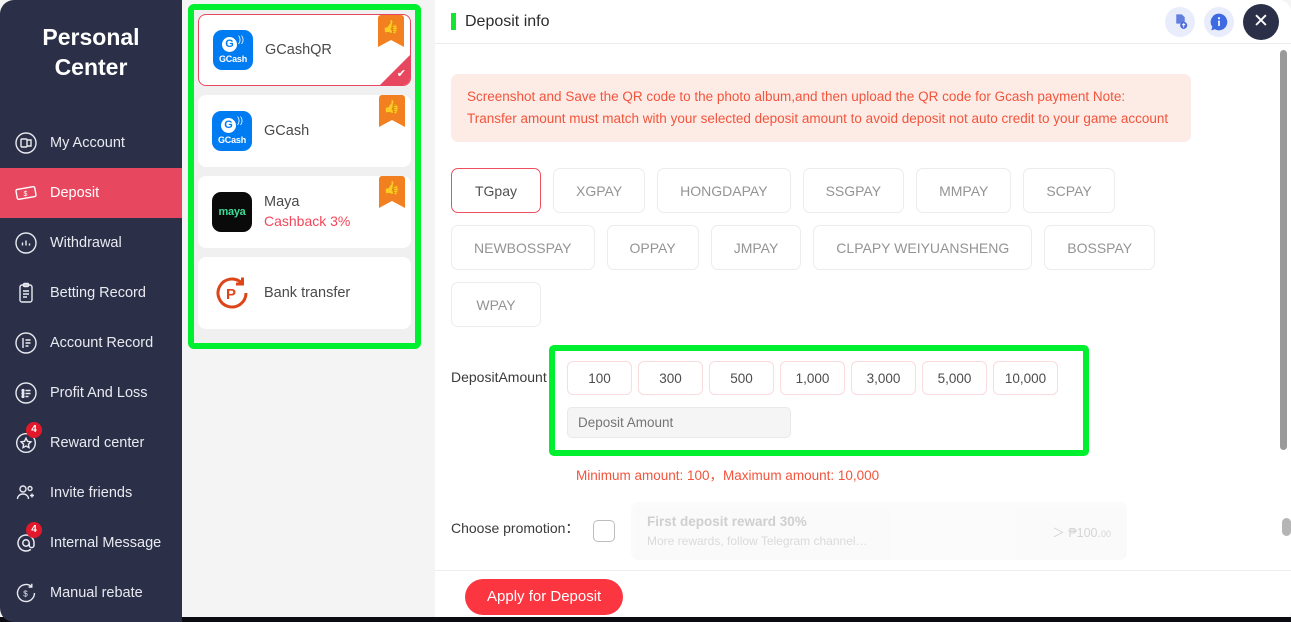 The width and height of the screenshot is (1291, 622). What do you see at coordinates (954, 378) in the screenshot?
I see `amount-preset-5000: 5,000` at bounding box center [954, 378].